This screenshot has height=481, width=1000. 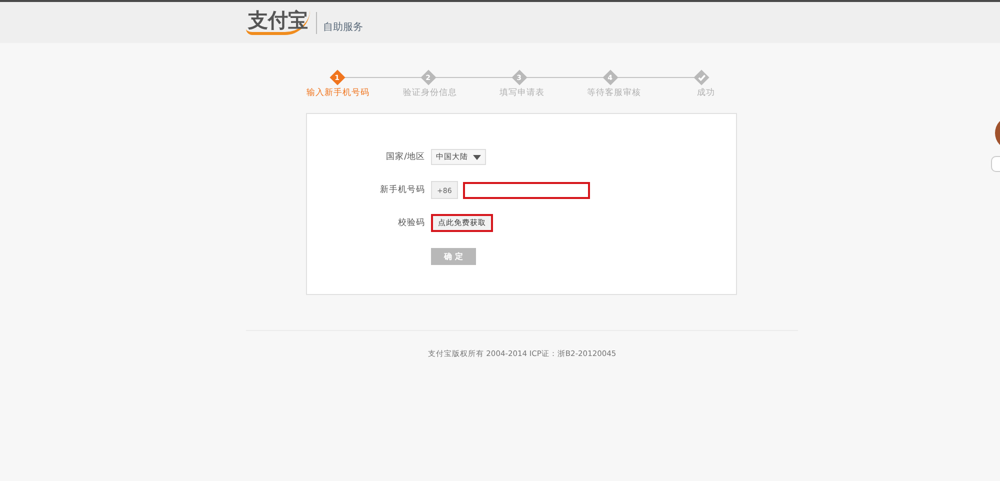 What do you see at coordinates (278, 22) in the screenshot?
I see `logo: 支付宝` at bounding box center [278, 22].